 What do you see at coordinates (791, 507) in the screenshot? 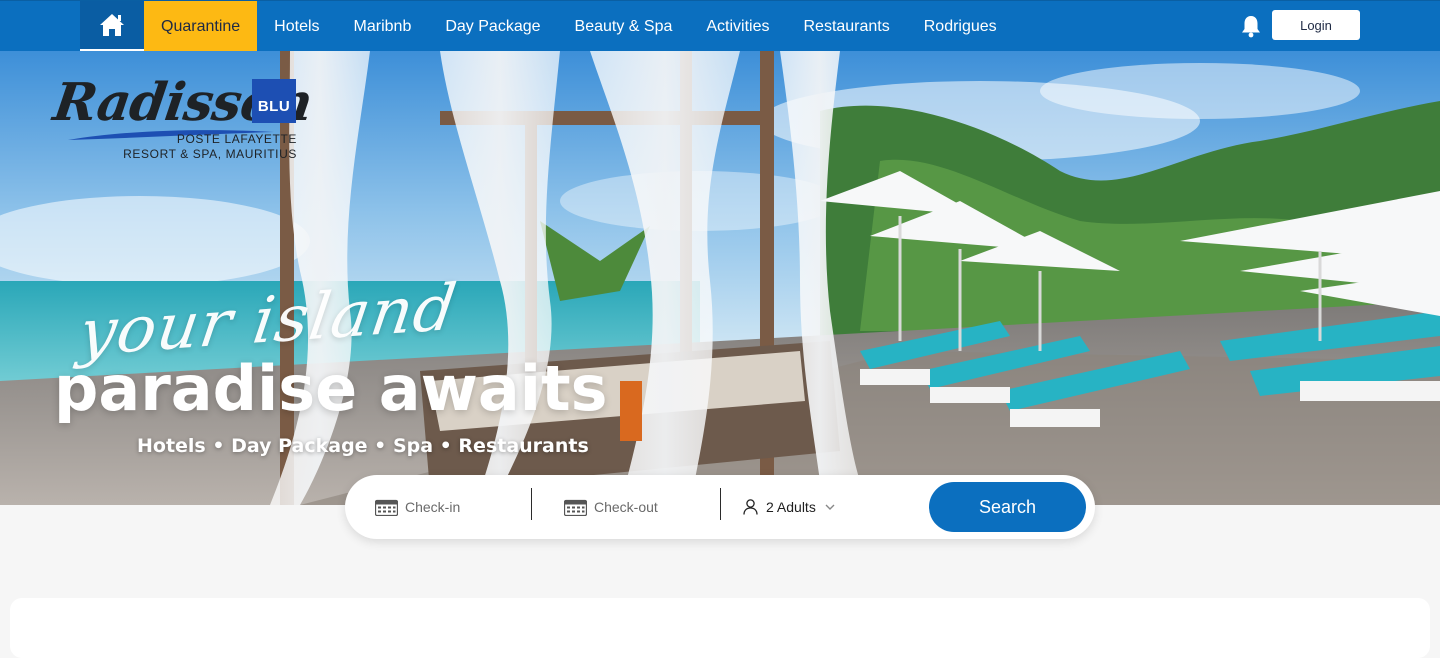
I see `guests-value: 2 Adults` at bounding box center [791, 507].